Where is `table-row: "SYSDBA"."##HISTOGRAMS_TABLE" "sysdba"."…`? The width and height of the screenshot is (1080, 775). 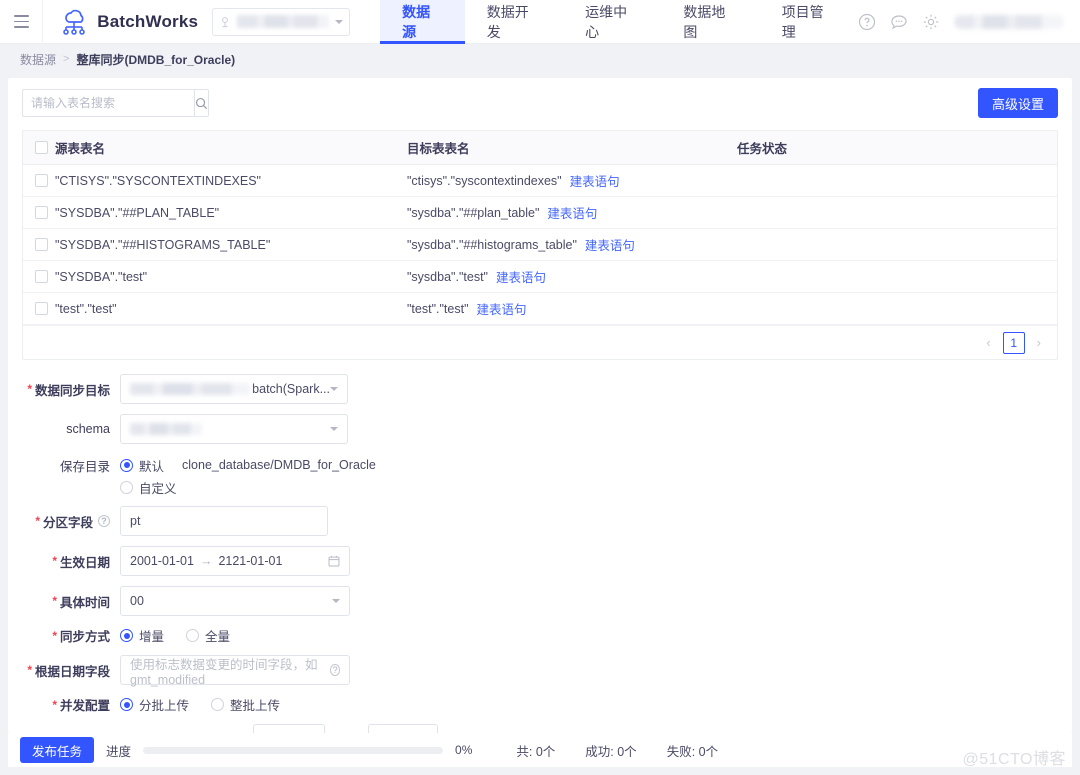
table-row: "SYSDBA"."##HISTOGRAMS_TABLE" "sysdba"."… is located at coordinates (540, 245).